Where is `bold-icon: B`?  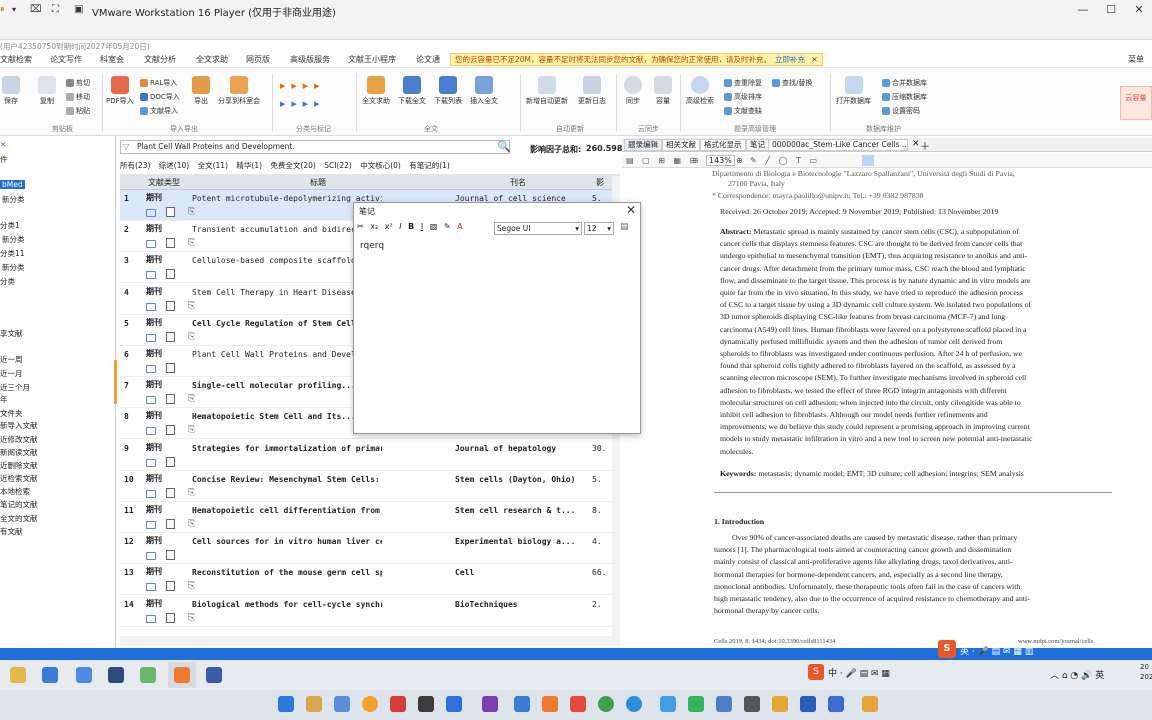
bold-icon: B is located at coordinates (411, 226).